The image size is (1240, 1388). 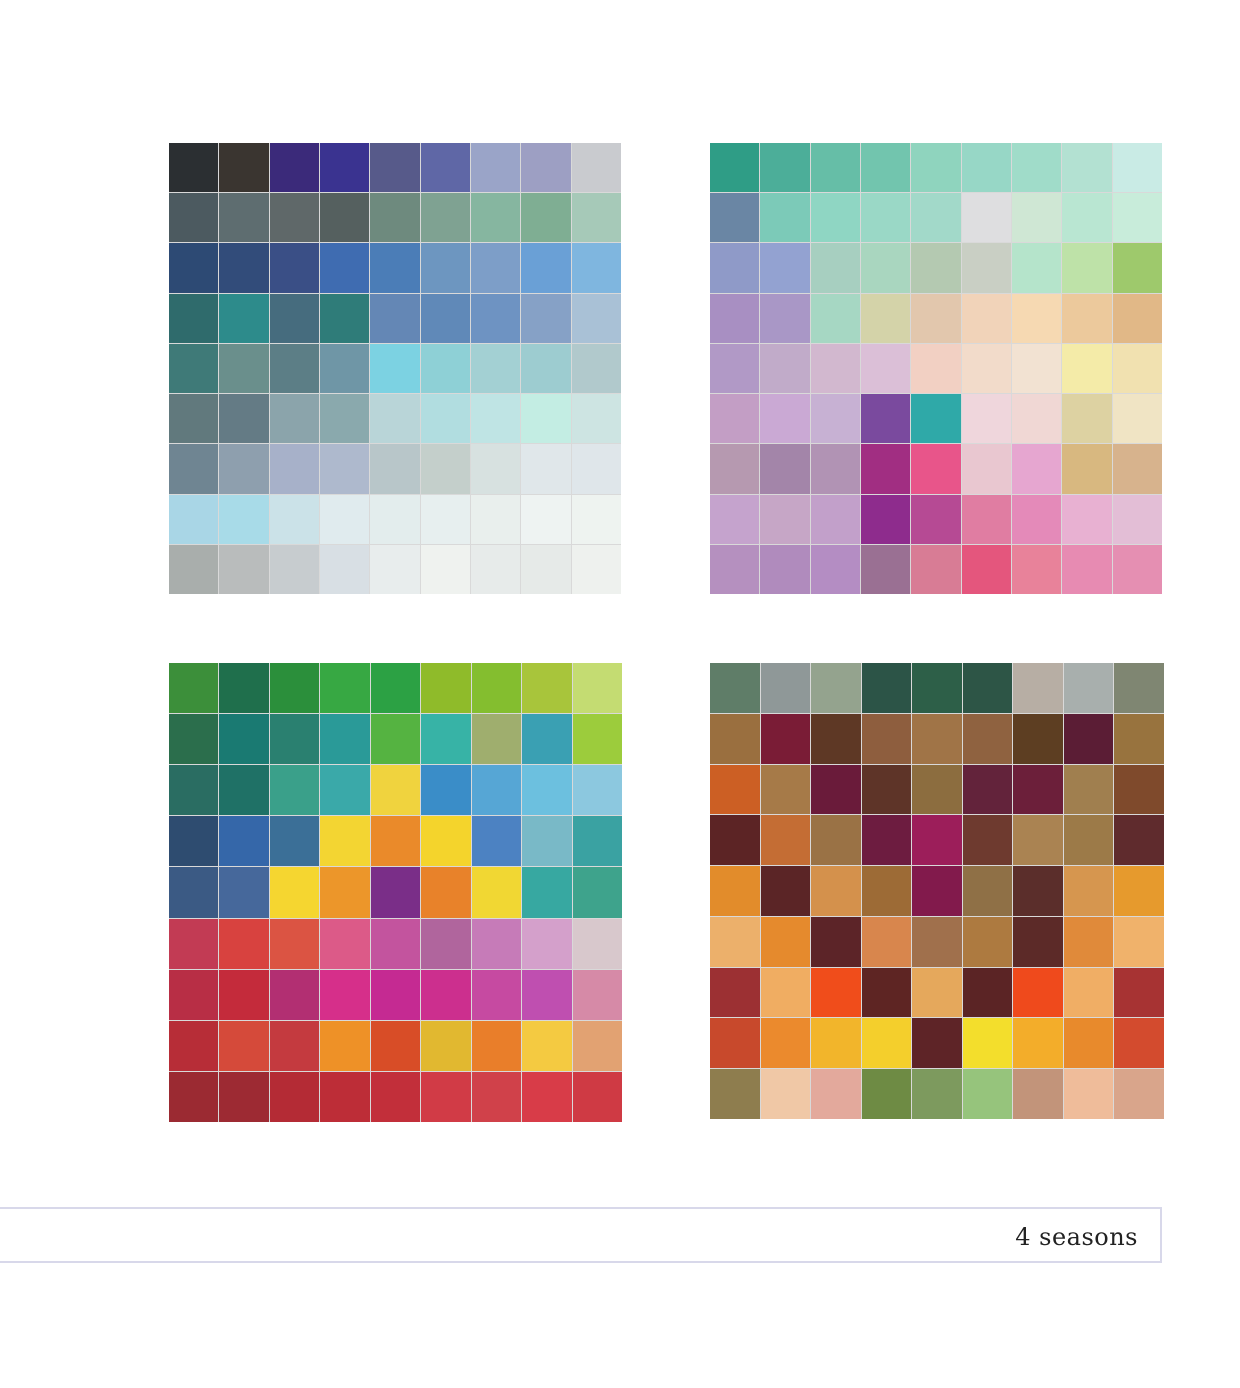 I want to click on caption-text: 4 seasons, so click(x=1076, y=1237).